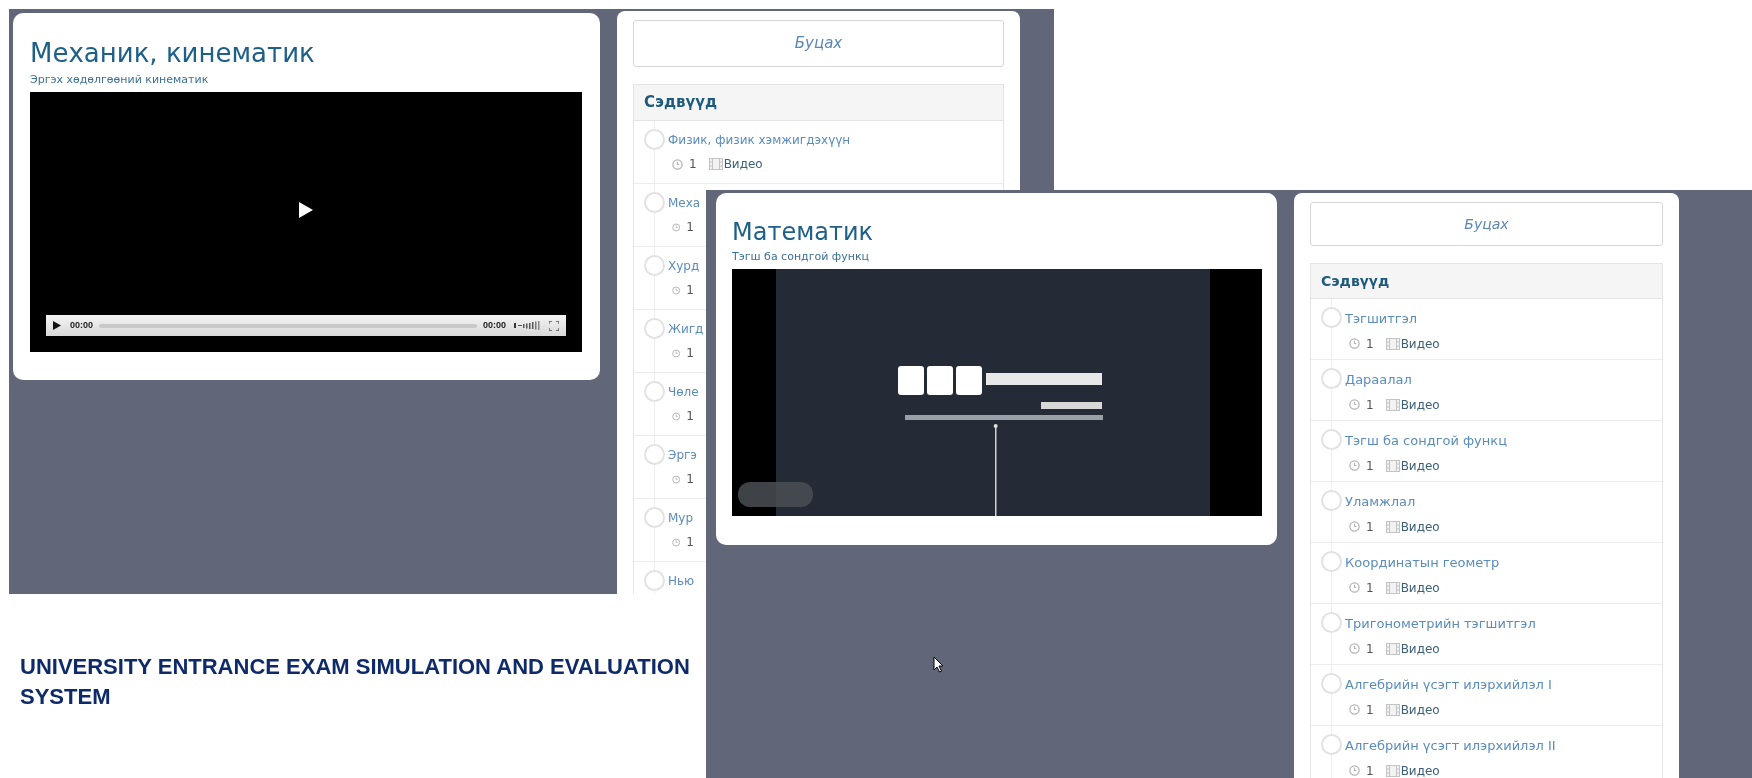 This screenshot has width=1752, height=778. Describe the element at coordinates (554, 325) in the screenshot. I see `fullscreen-icon` at that location.